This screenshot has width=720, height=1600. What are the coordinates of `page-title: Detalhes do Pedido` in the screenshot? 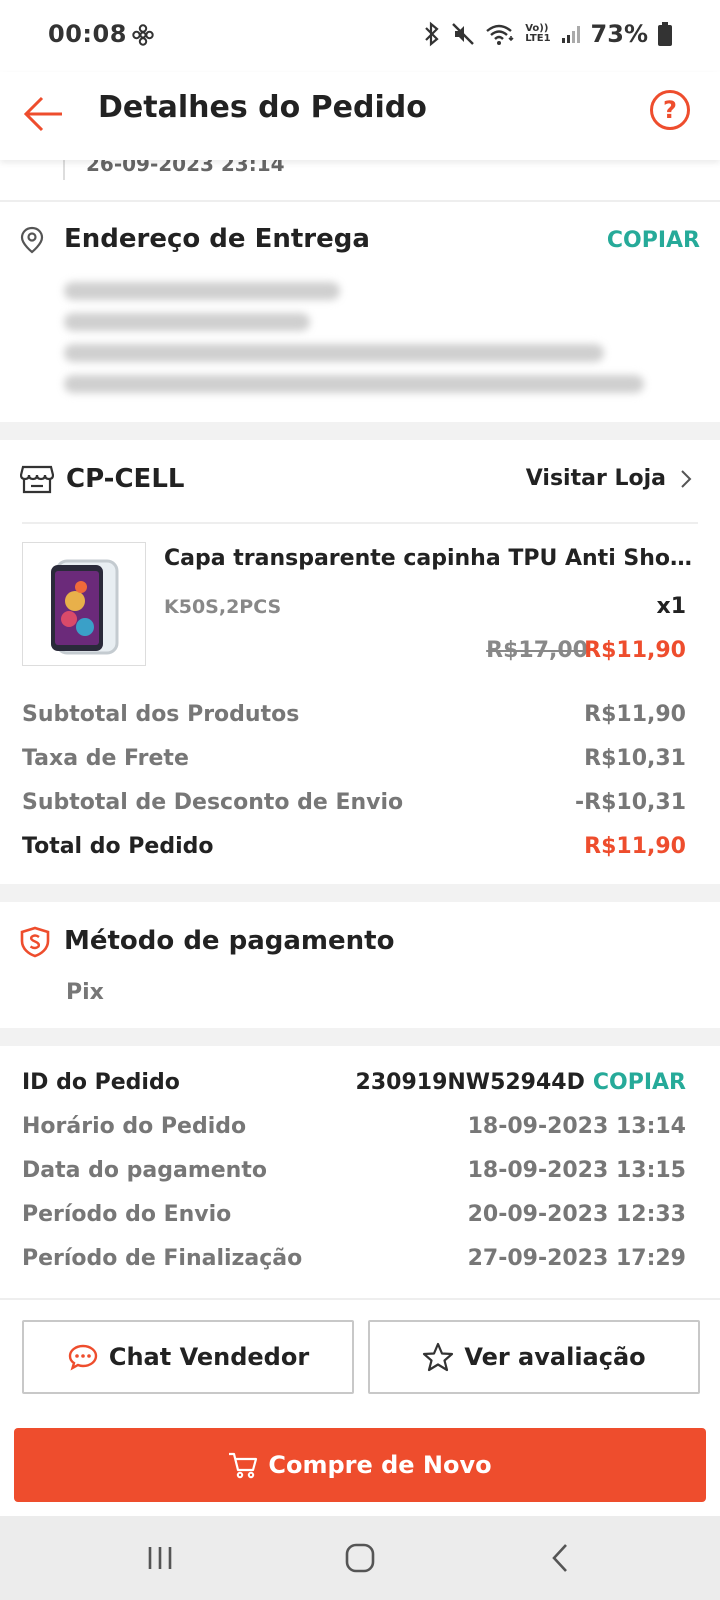 It's located at (262, 107).